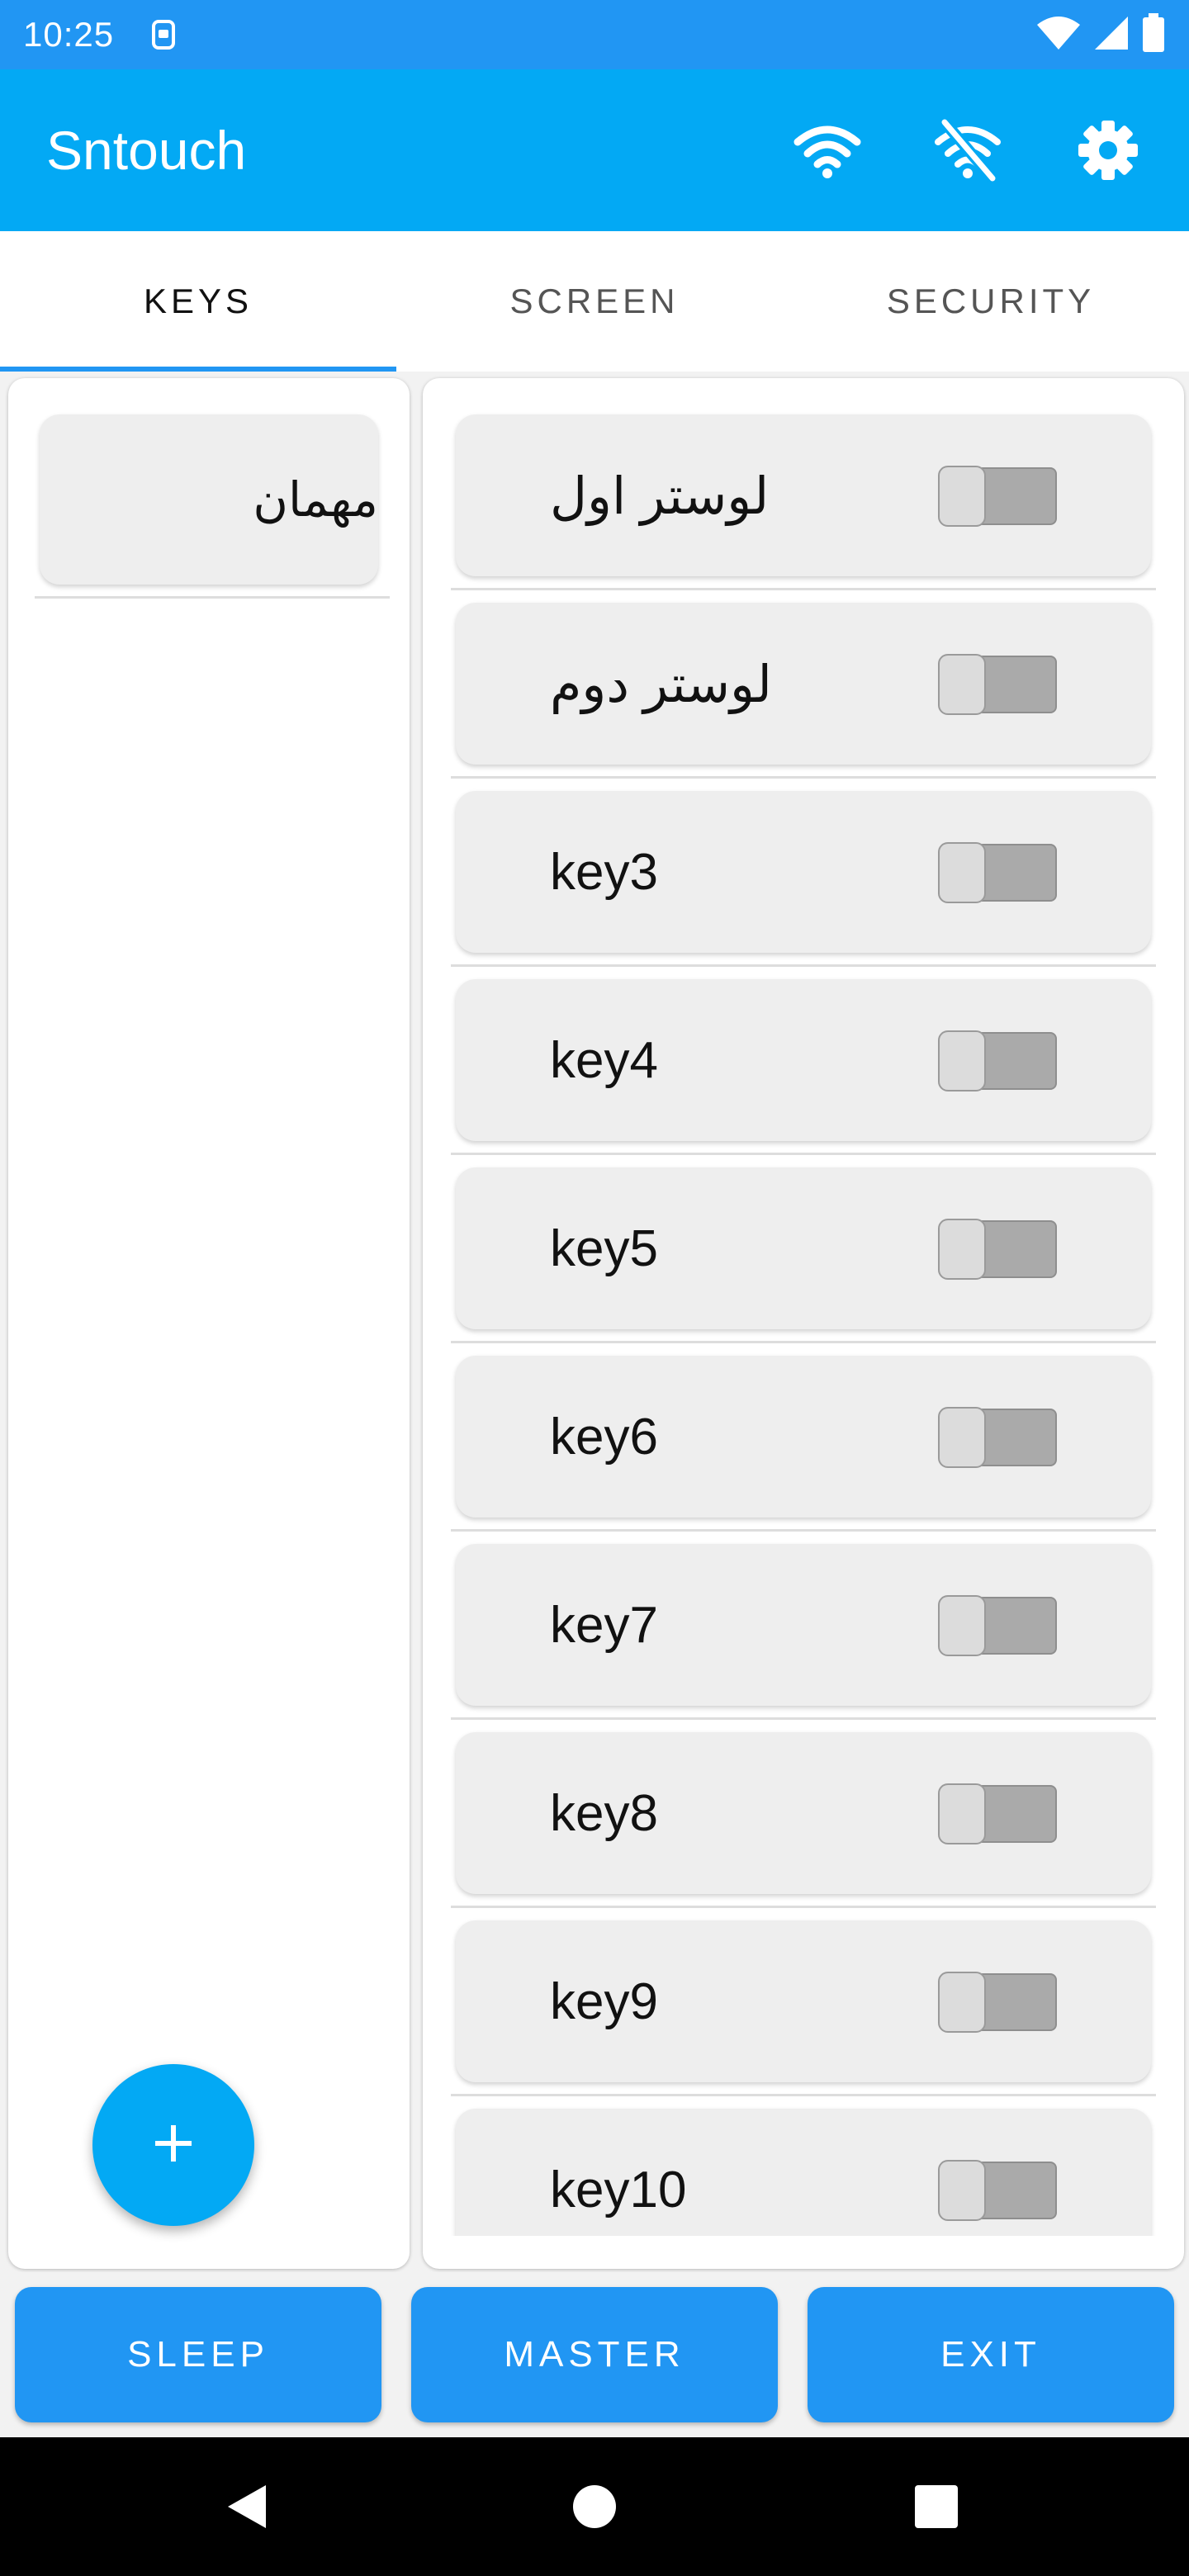  Describe the element at coordinates (803, 1625) in the screenshot. I see `key-row: key7` at that location.